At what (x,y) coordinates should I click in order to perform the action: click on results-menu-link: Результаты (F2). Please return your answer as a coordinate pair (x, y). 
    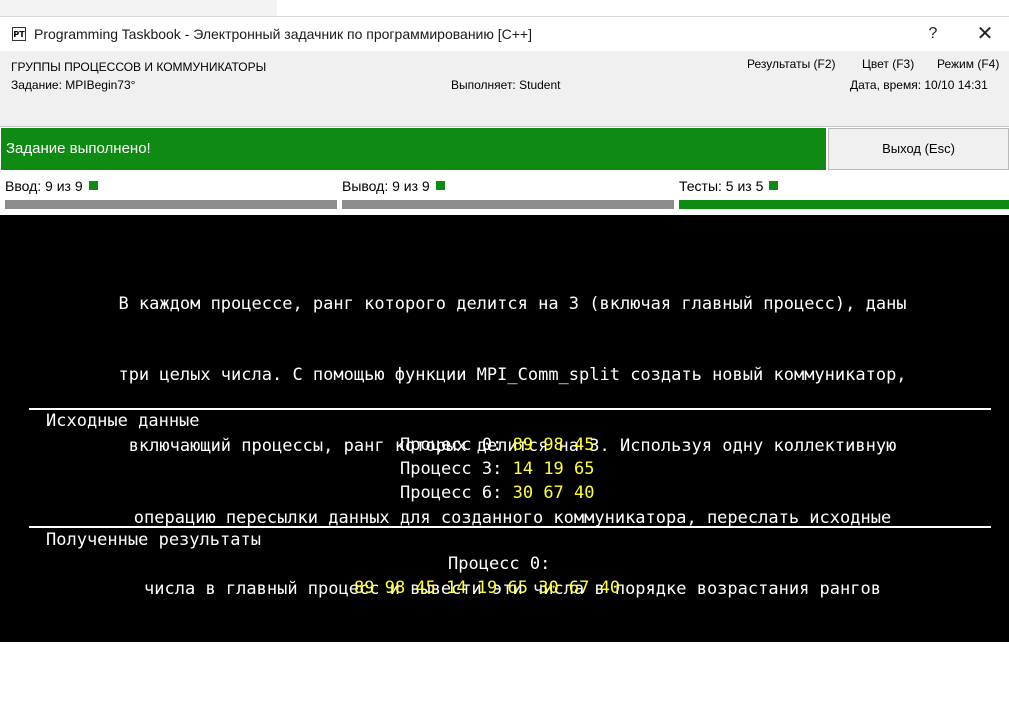
    Looking at the image, I should click on (791, 64).